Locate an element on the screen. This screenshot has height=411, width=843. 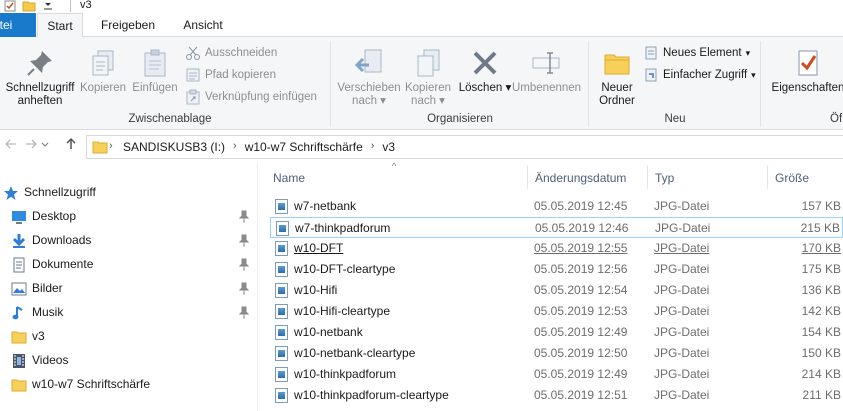
new-item-button: Neues Element ▾ is located at coordinates (696, 53).